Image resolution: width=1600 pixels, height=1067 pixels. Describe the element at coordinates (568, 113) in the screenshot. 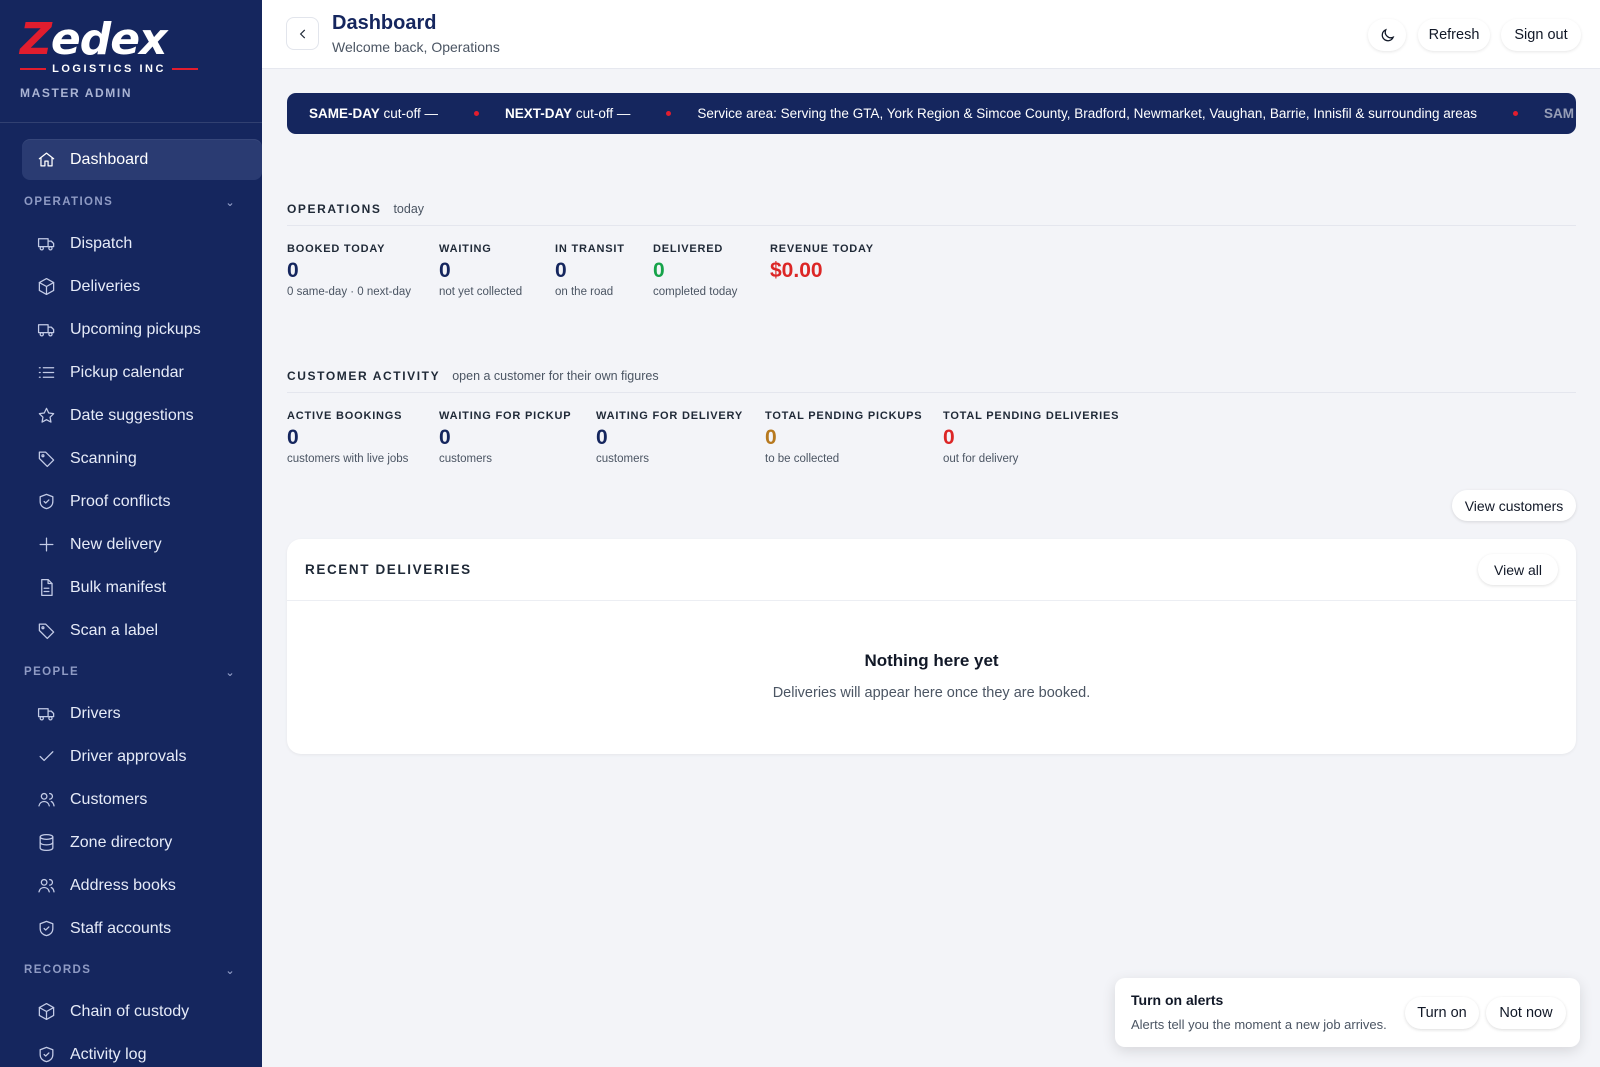

I see `ticker-next-day: NEXT-DAY cut-off —` at that location.